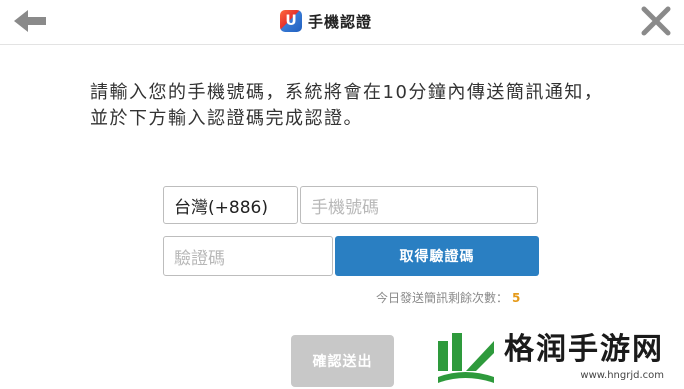 The width and height of the screenshot is (684, 389). I want to click on country-code-select: 台灣(+886), so click(230, 205).